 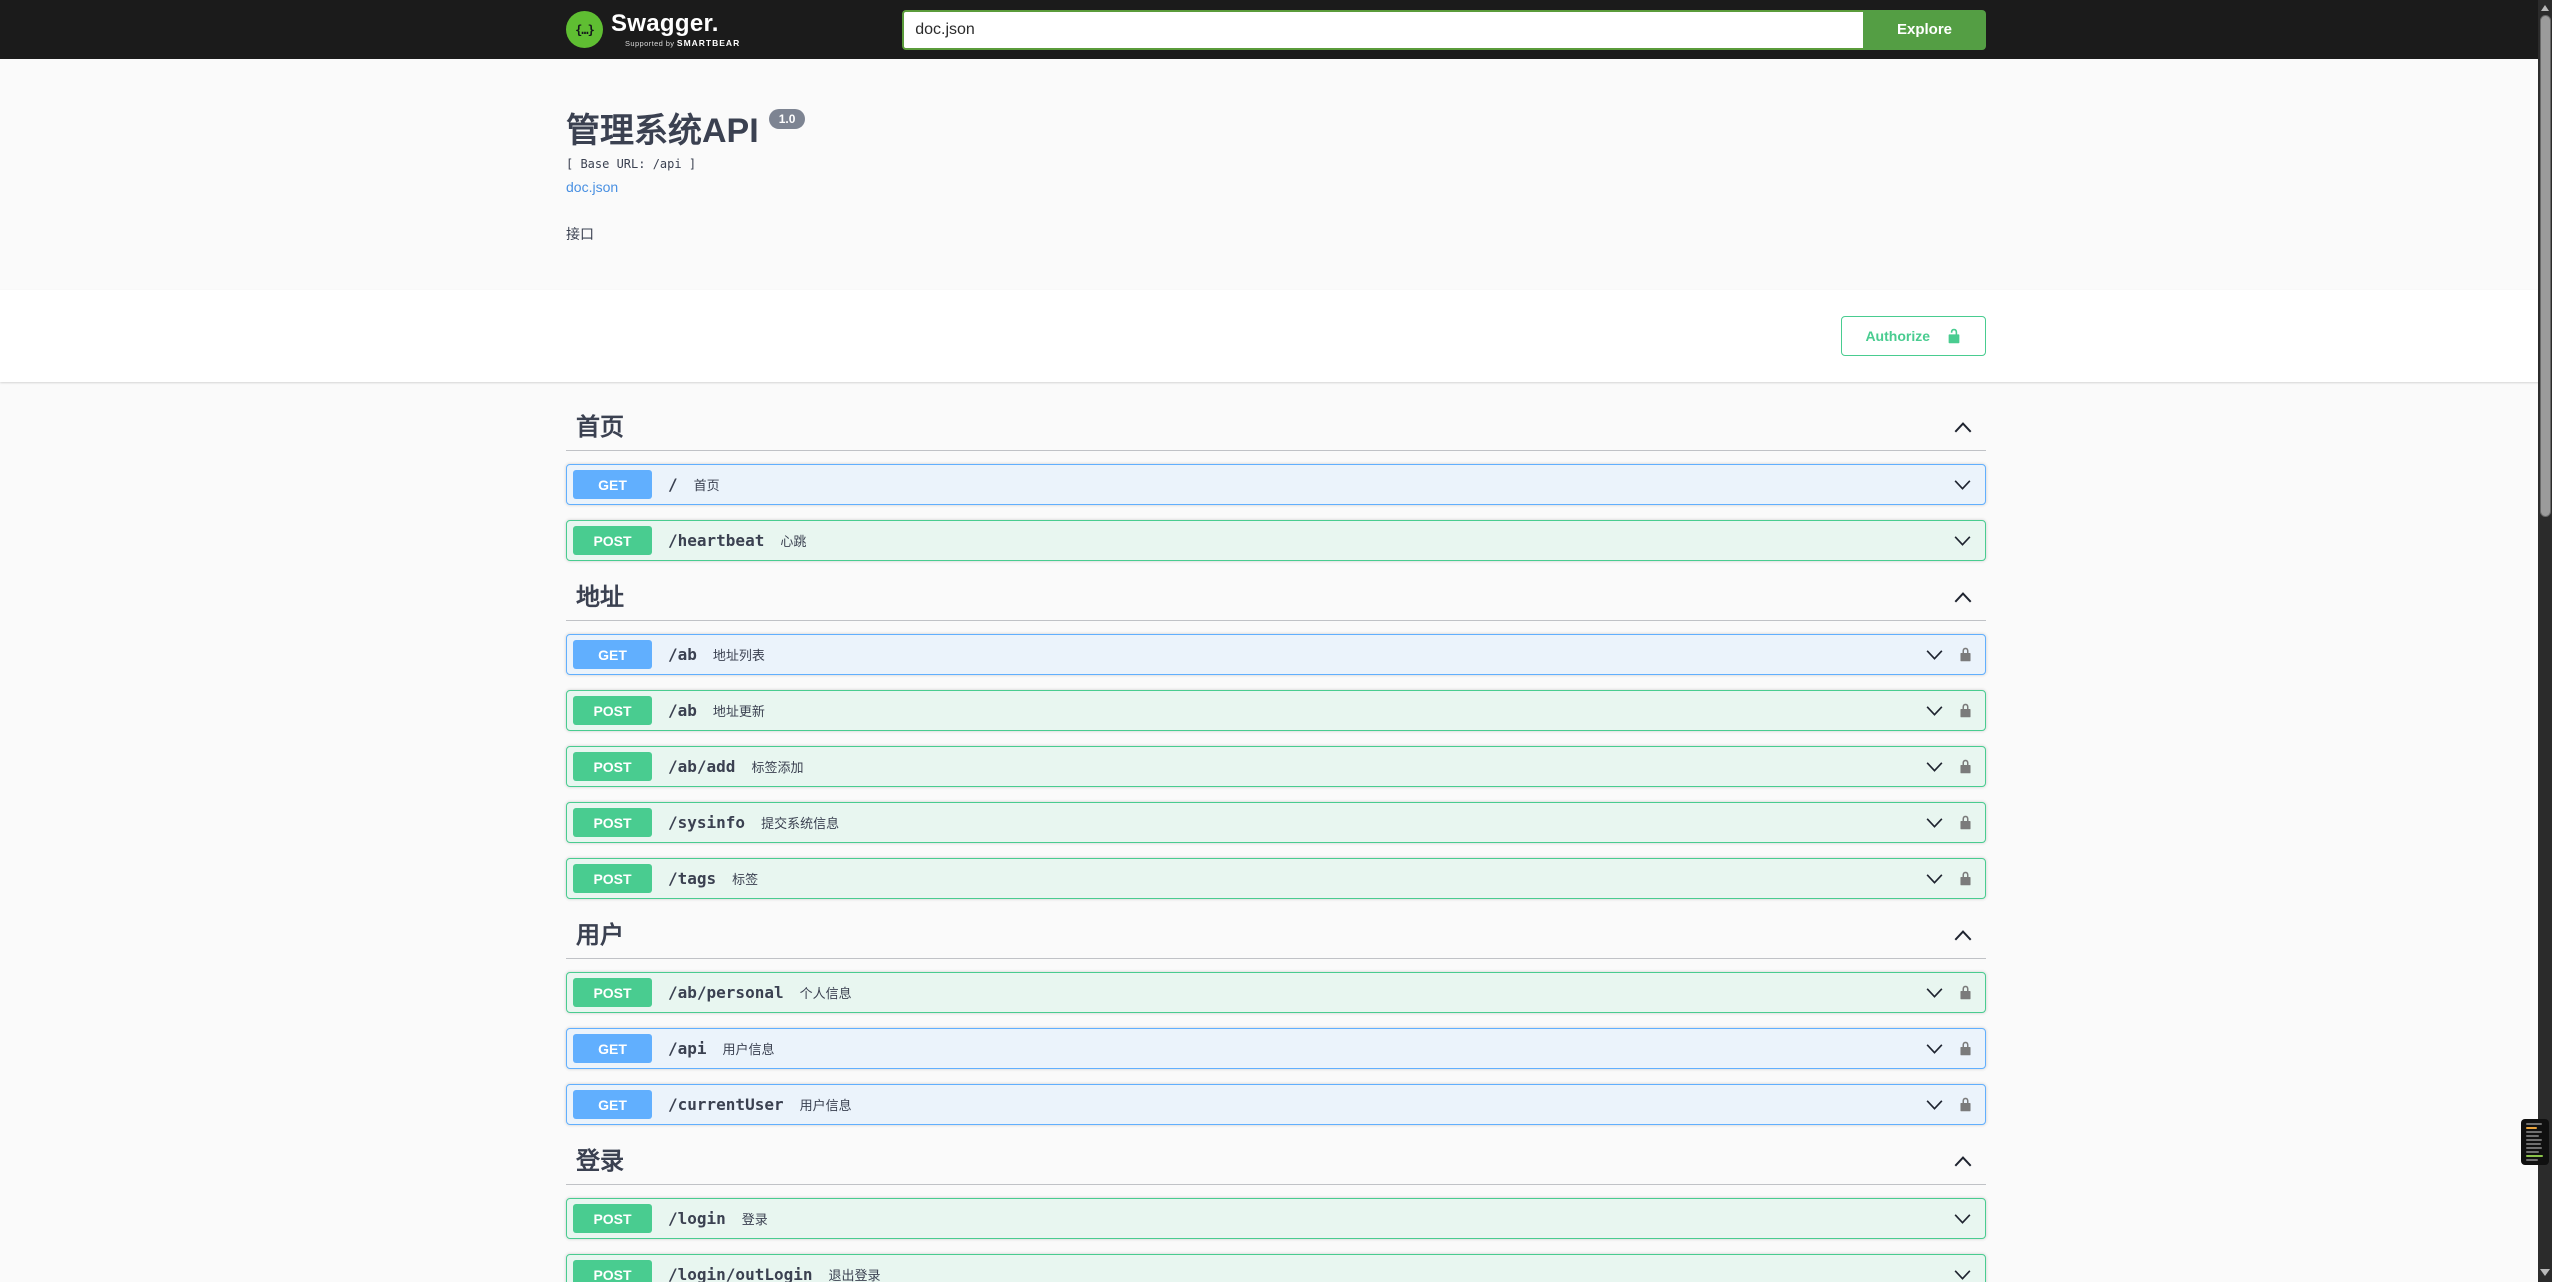 I want to click on operation-path: /login, so click(x=697, y=1218).